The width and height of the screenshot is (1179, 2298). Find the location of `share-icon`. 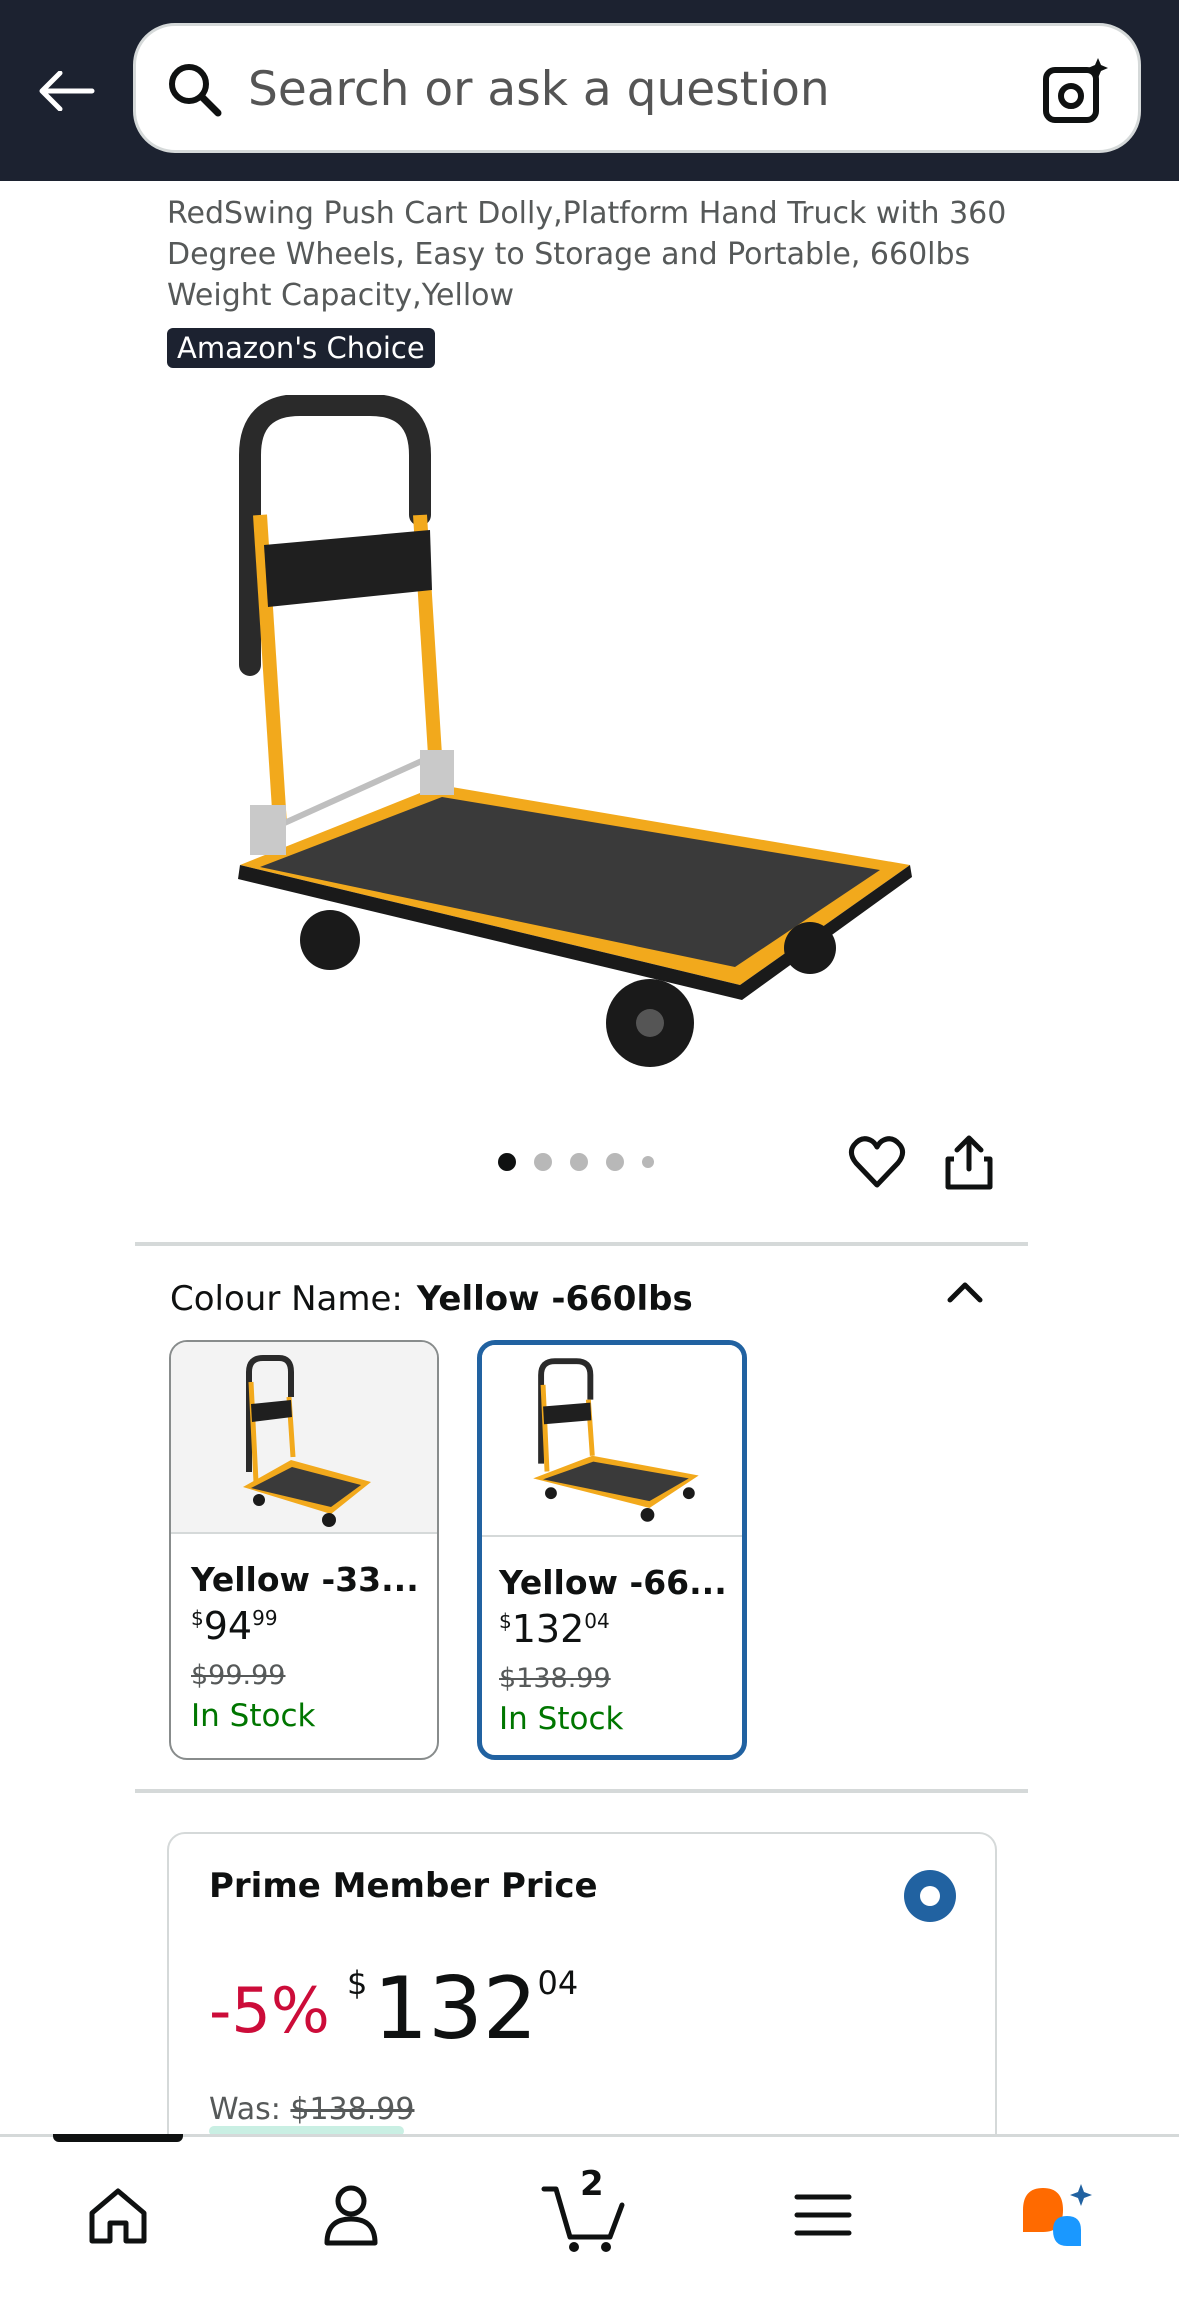

share-icon is located at coordinates (969, 1162).